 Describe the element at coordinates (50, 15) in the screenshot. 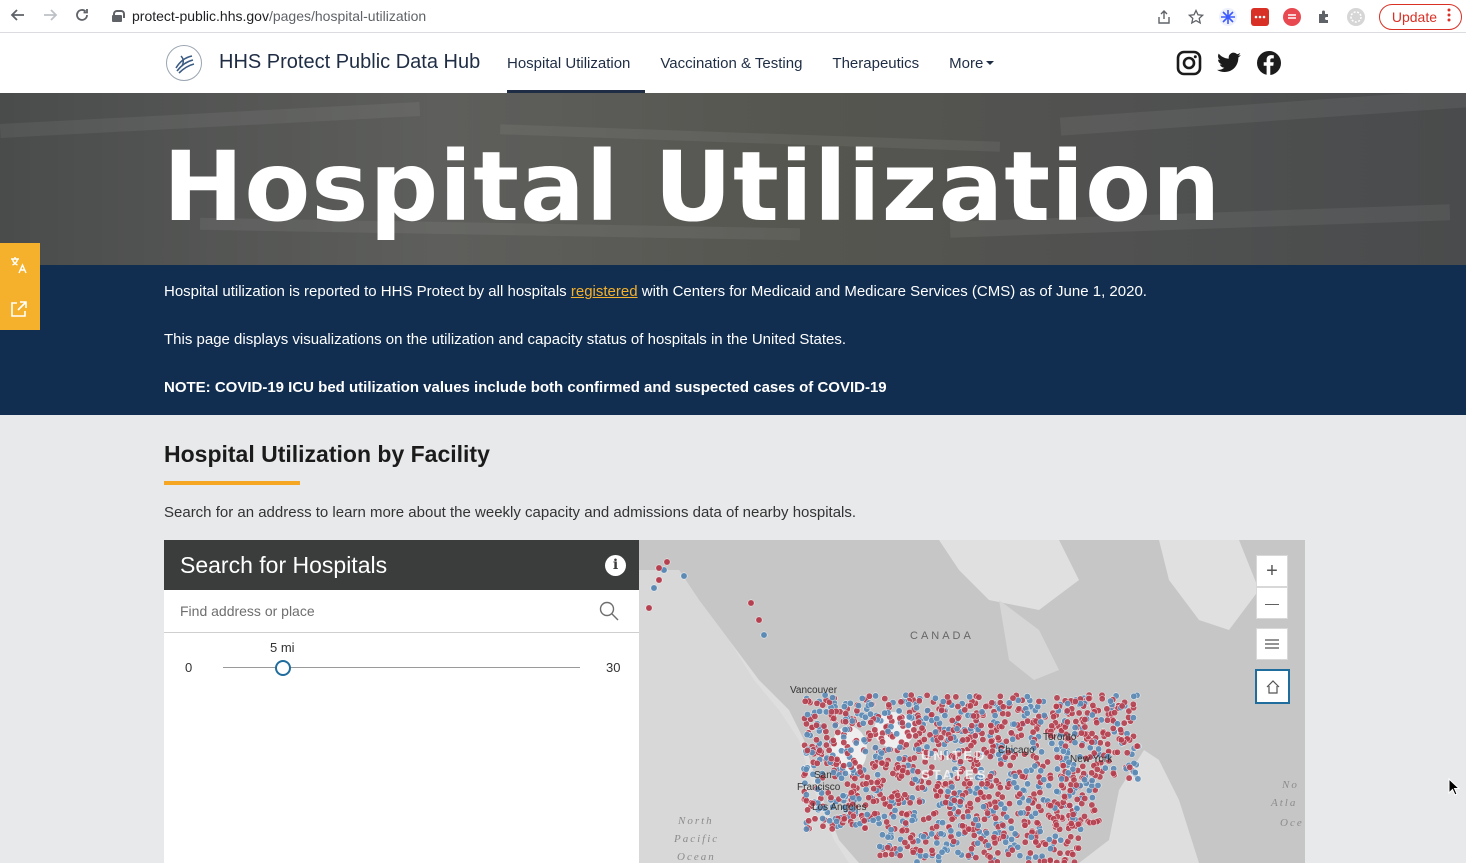

I see `forward-icon` at that location.